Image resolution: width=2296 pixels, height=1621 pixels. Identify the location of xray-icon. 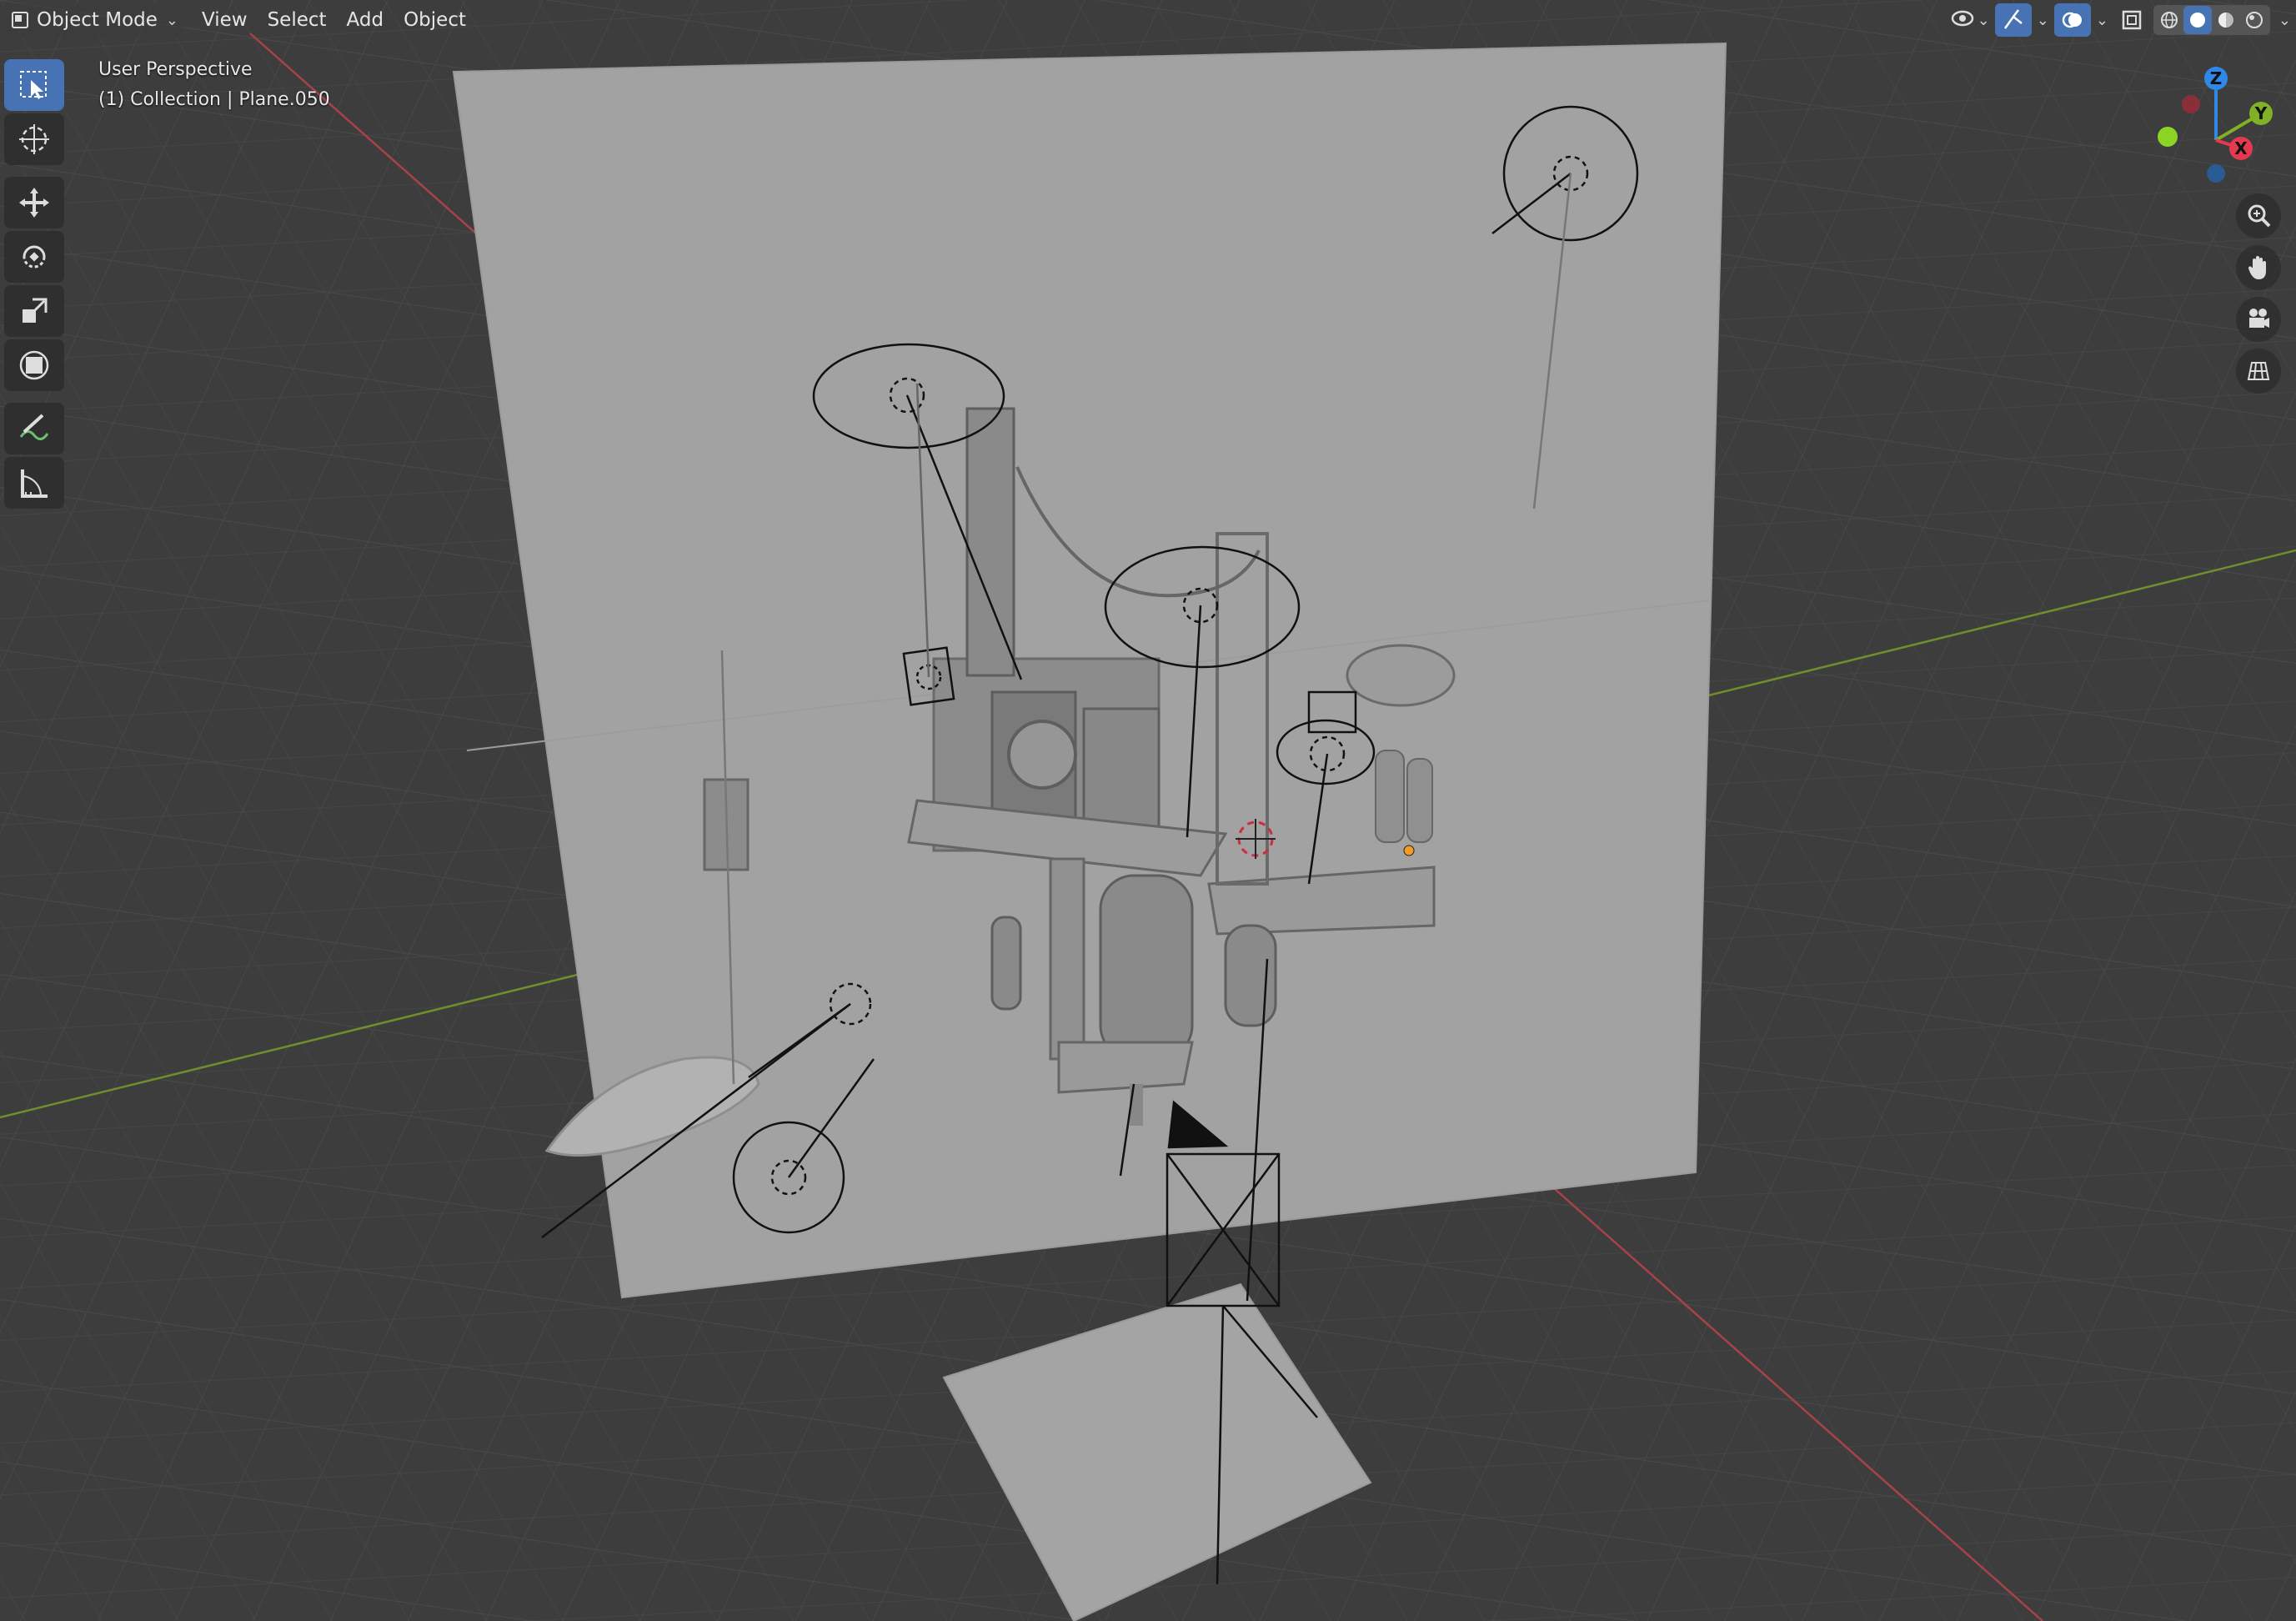
(2132, 20).